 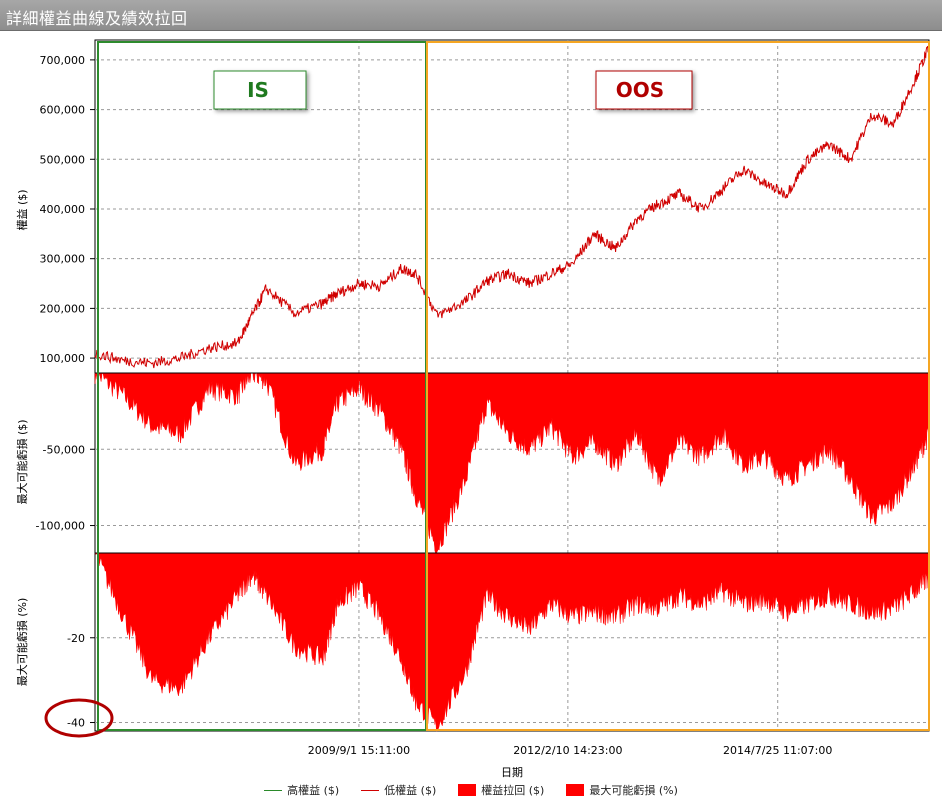 What do you see at coordinates (63, 308) in the screenshot?
I see `y-tick-label: 200,000` at bounding box center [63, 308].